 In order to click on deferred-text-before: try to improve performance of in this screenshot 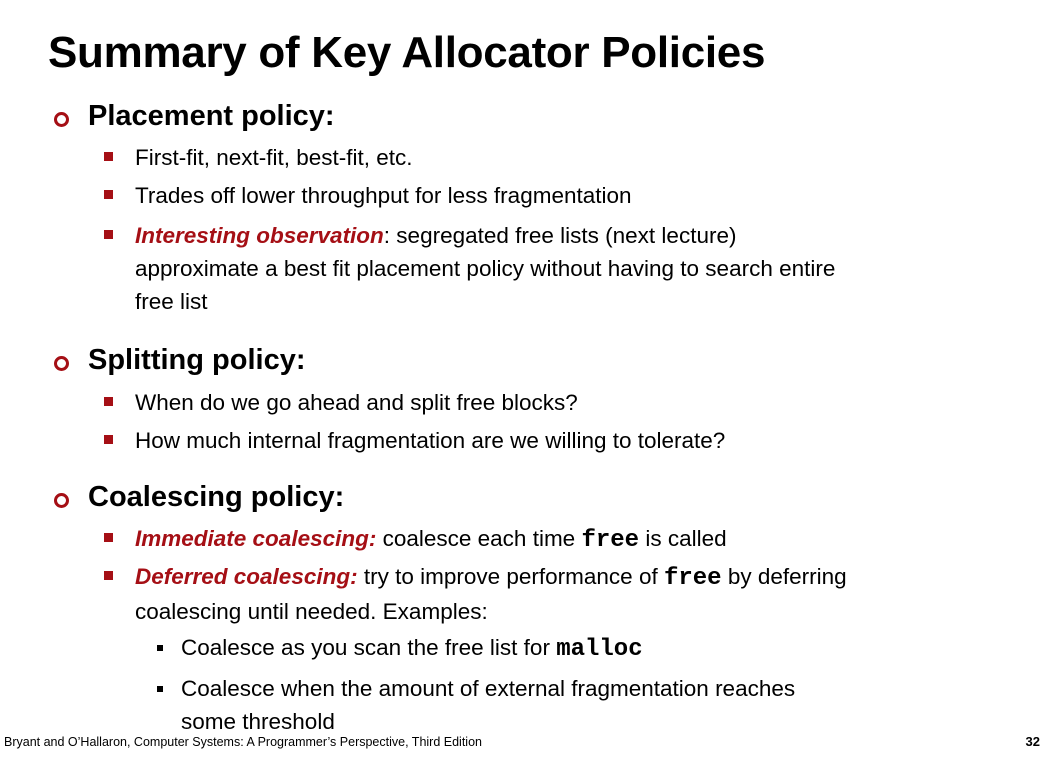, I will do `click(510, 576)`.